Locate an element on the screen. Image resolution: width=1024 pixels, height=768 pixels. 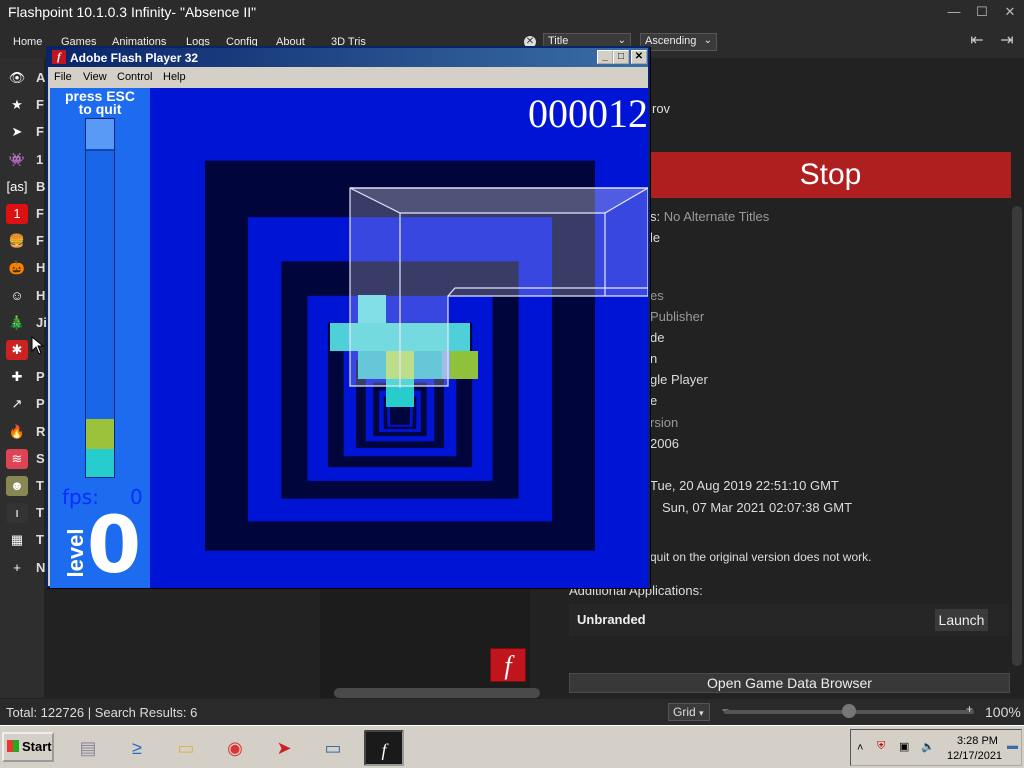
detail-text: le is located at coordinates (655, 237).